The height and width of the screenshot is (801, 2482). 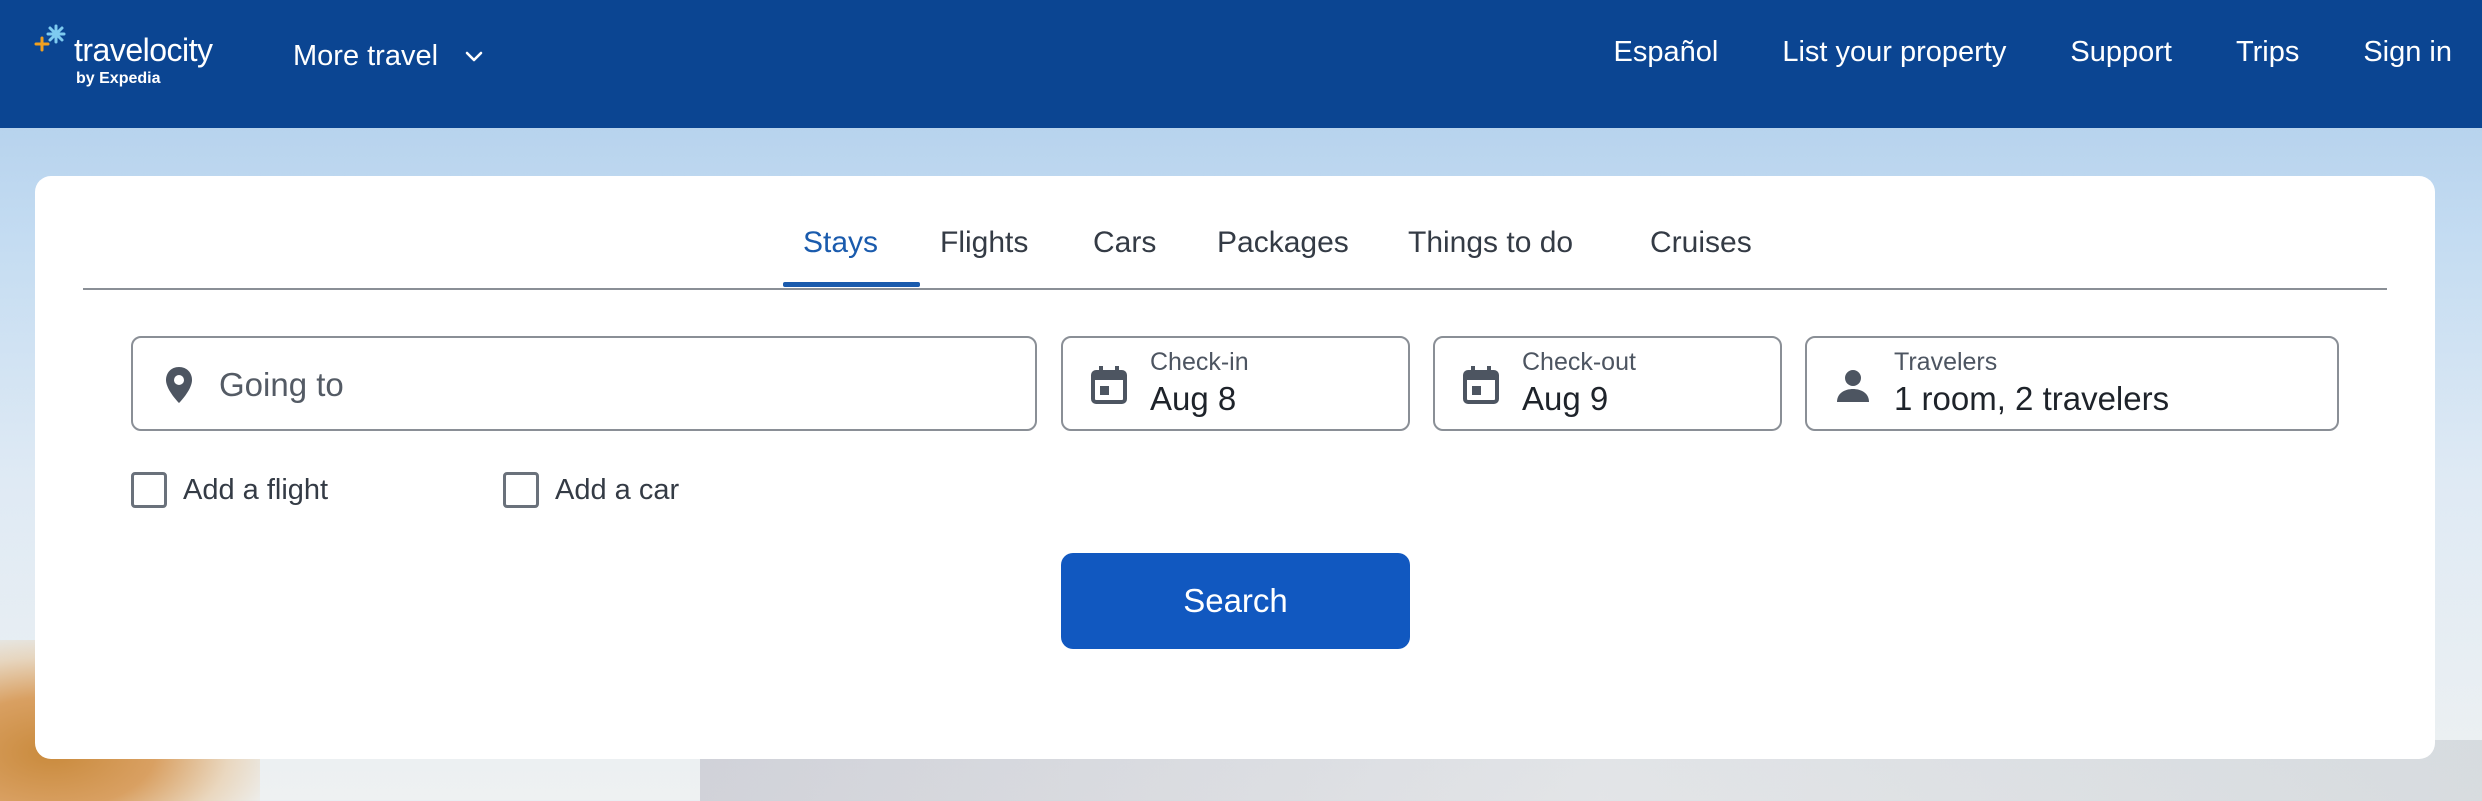 I want to click on sign-in-link: Sign in, so click(x=2407, y=52).